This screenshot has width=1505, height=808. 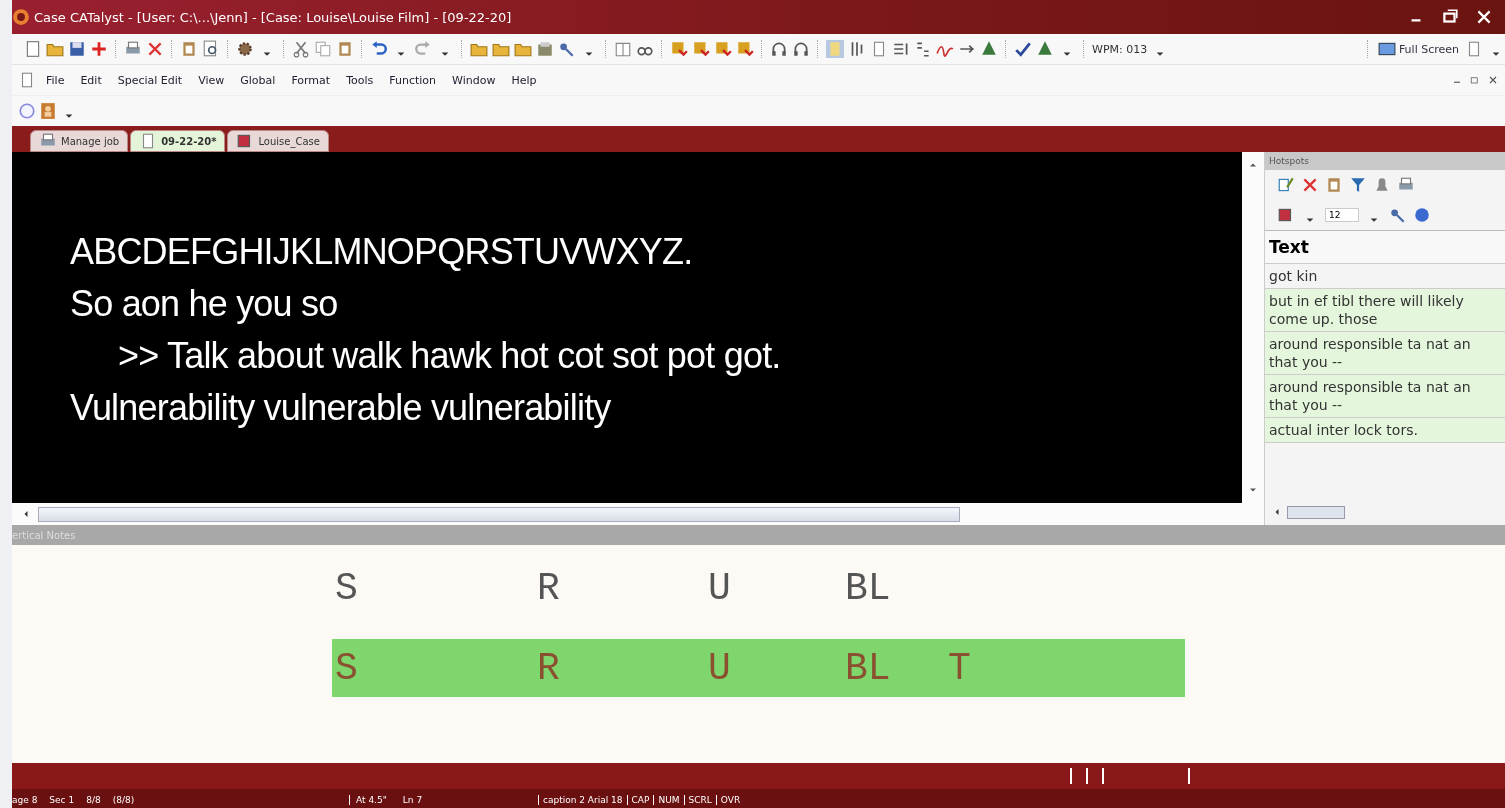 I want to click on status-field: 8/8, so click(x=93, y=800).